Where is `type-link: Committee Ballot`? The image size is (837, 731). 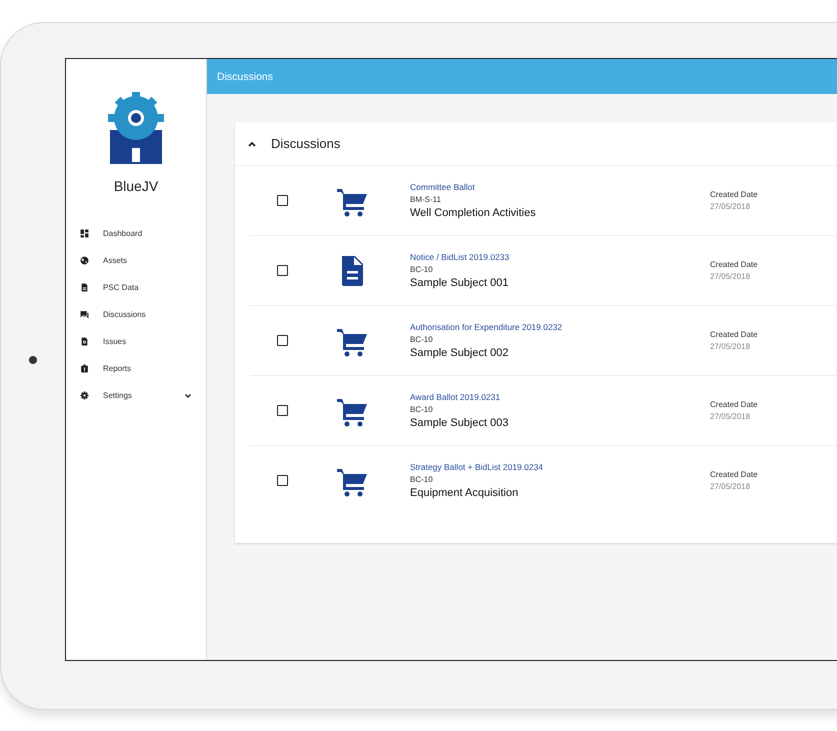
type-link: Committee Ballot is located at coordinates (560, 187).